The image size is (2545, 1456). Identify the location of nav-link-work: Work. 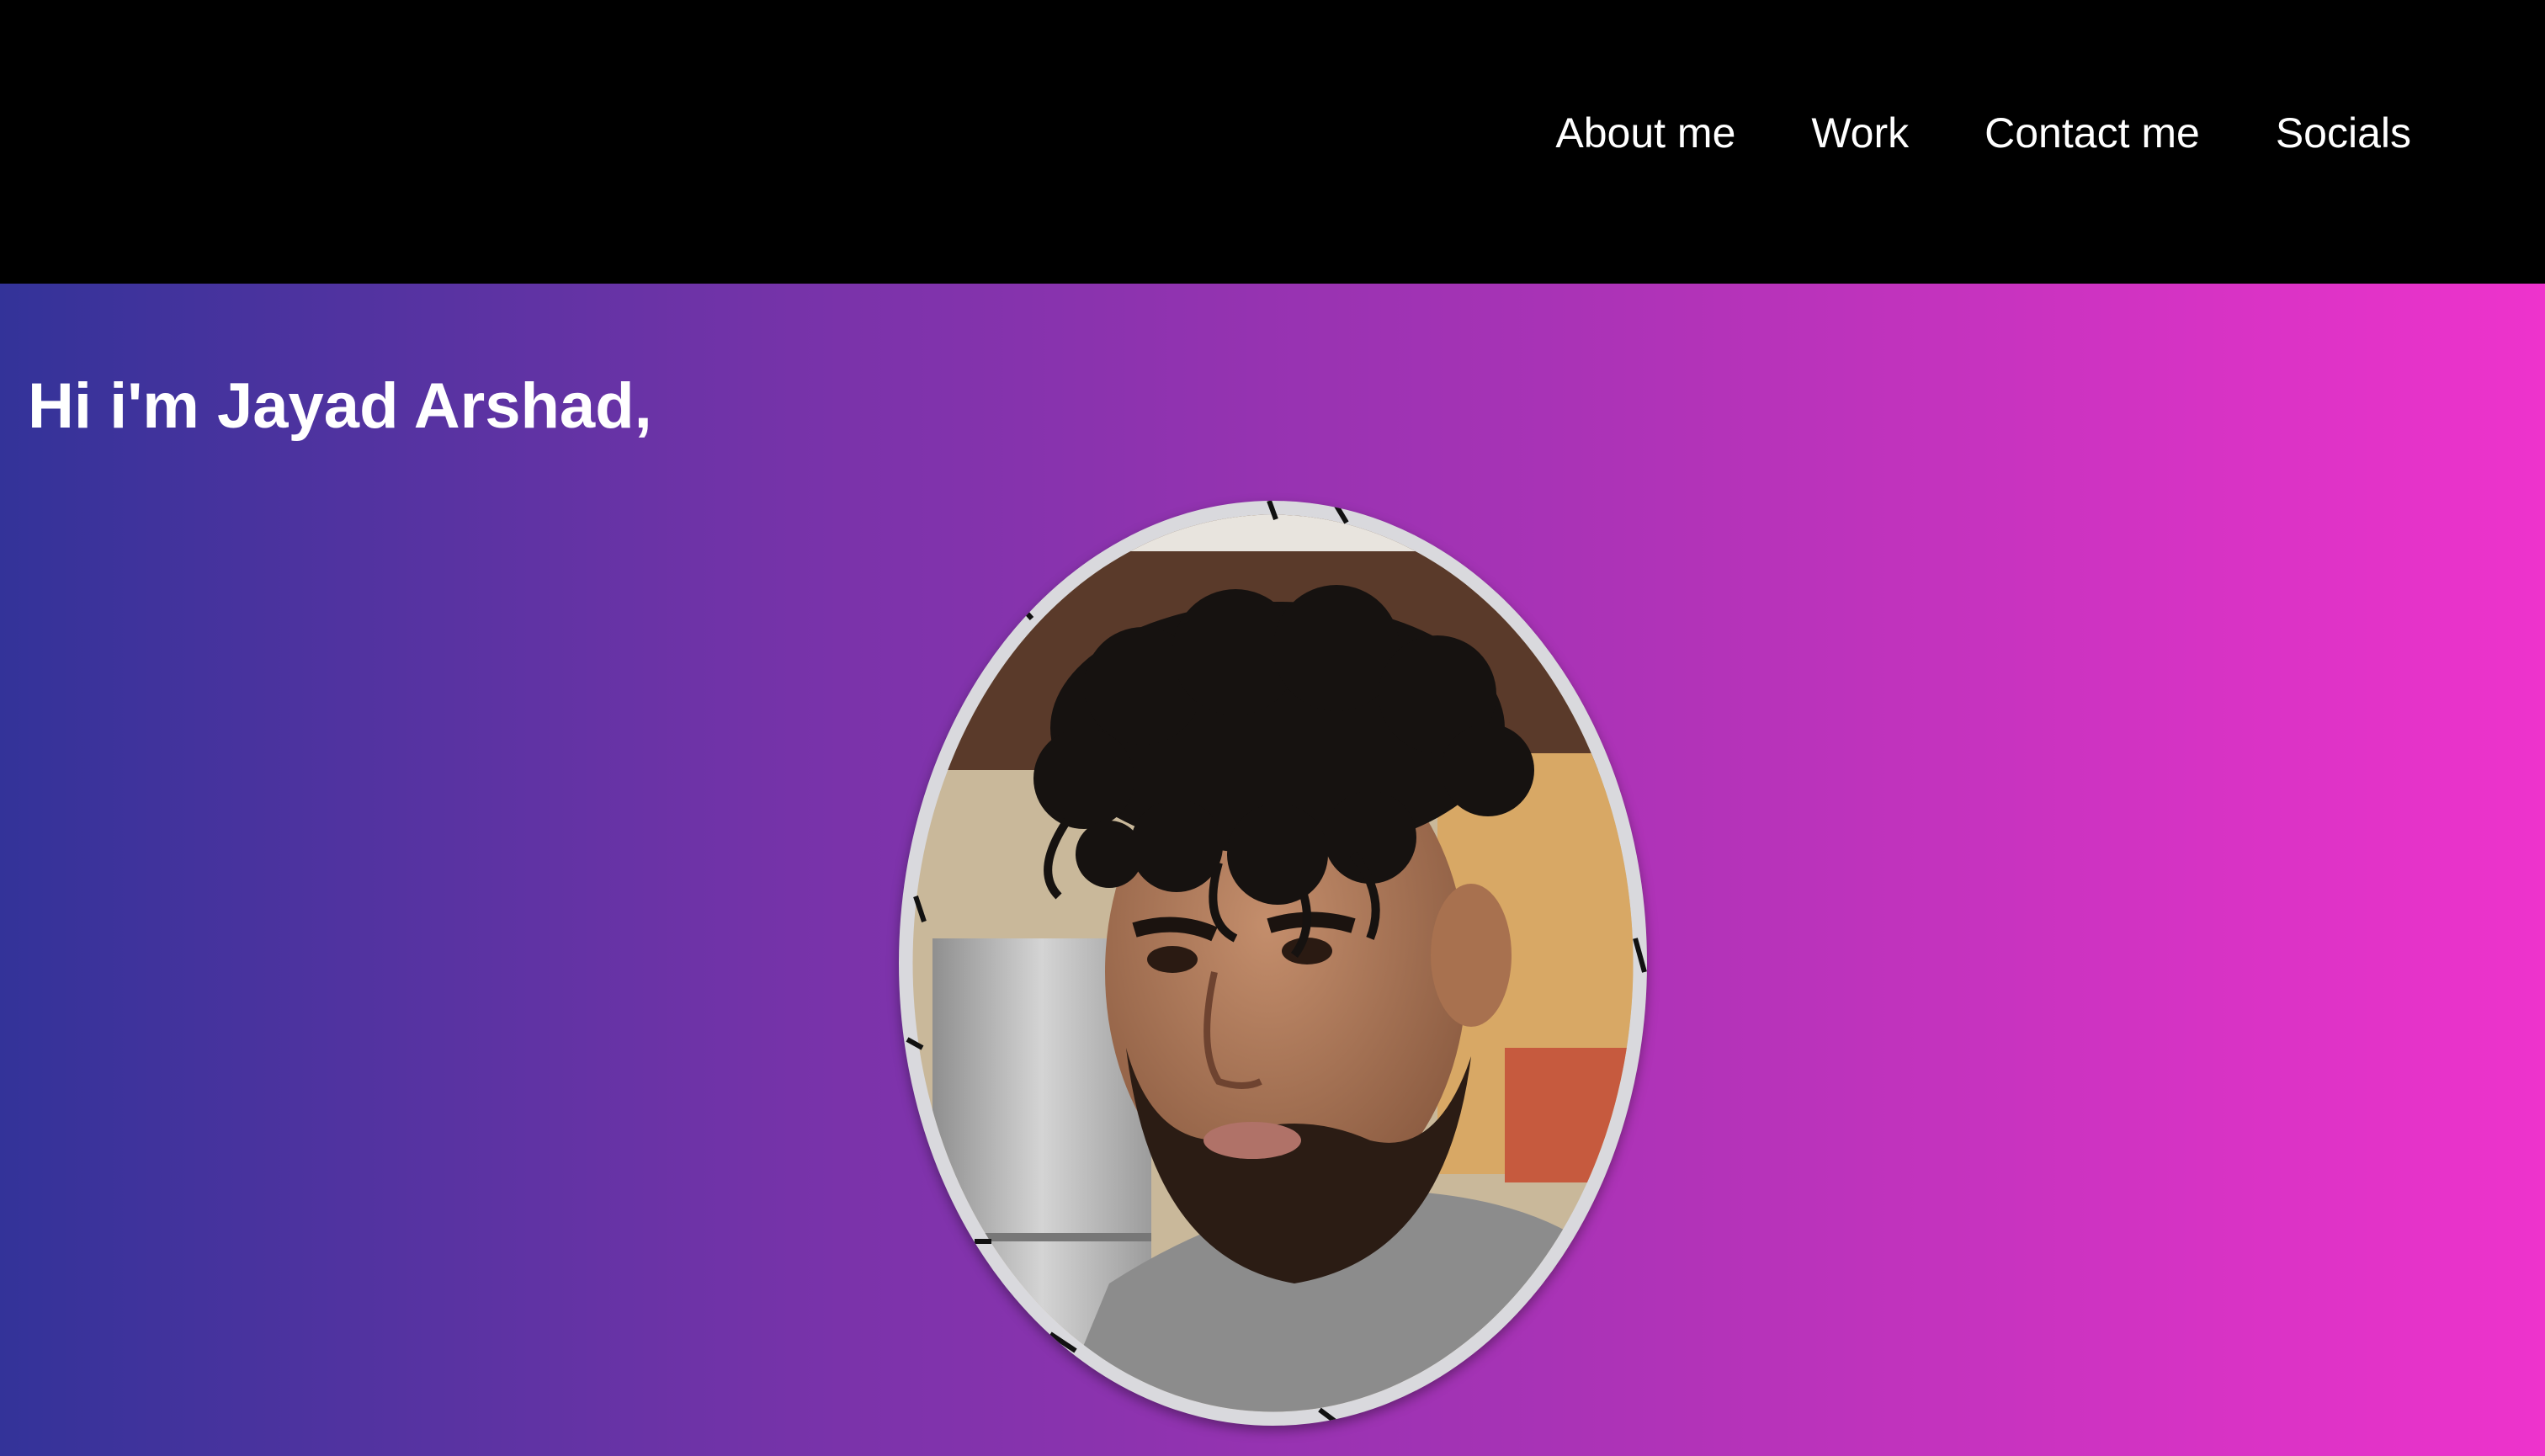
(1860, 133).